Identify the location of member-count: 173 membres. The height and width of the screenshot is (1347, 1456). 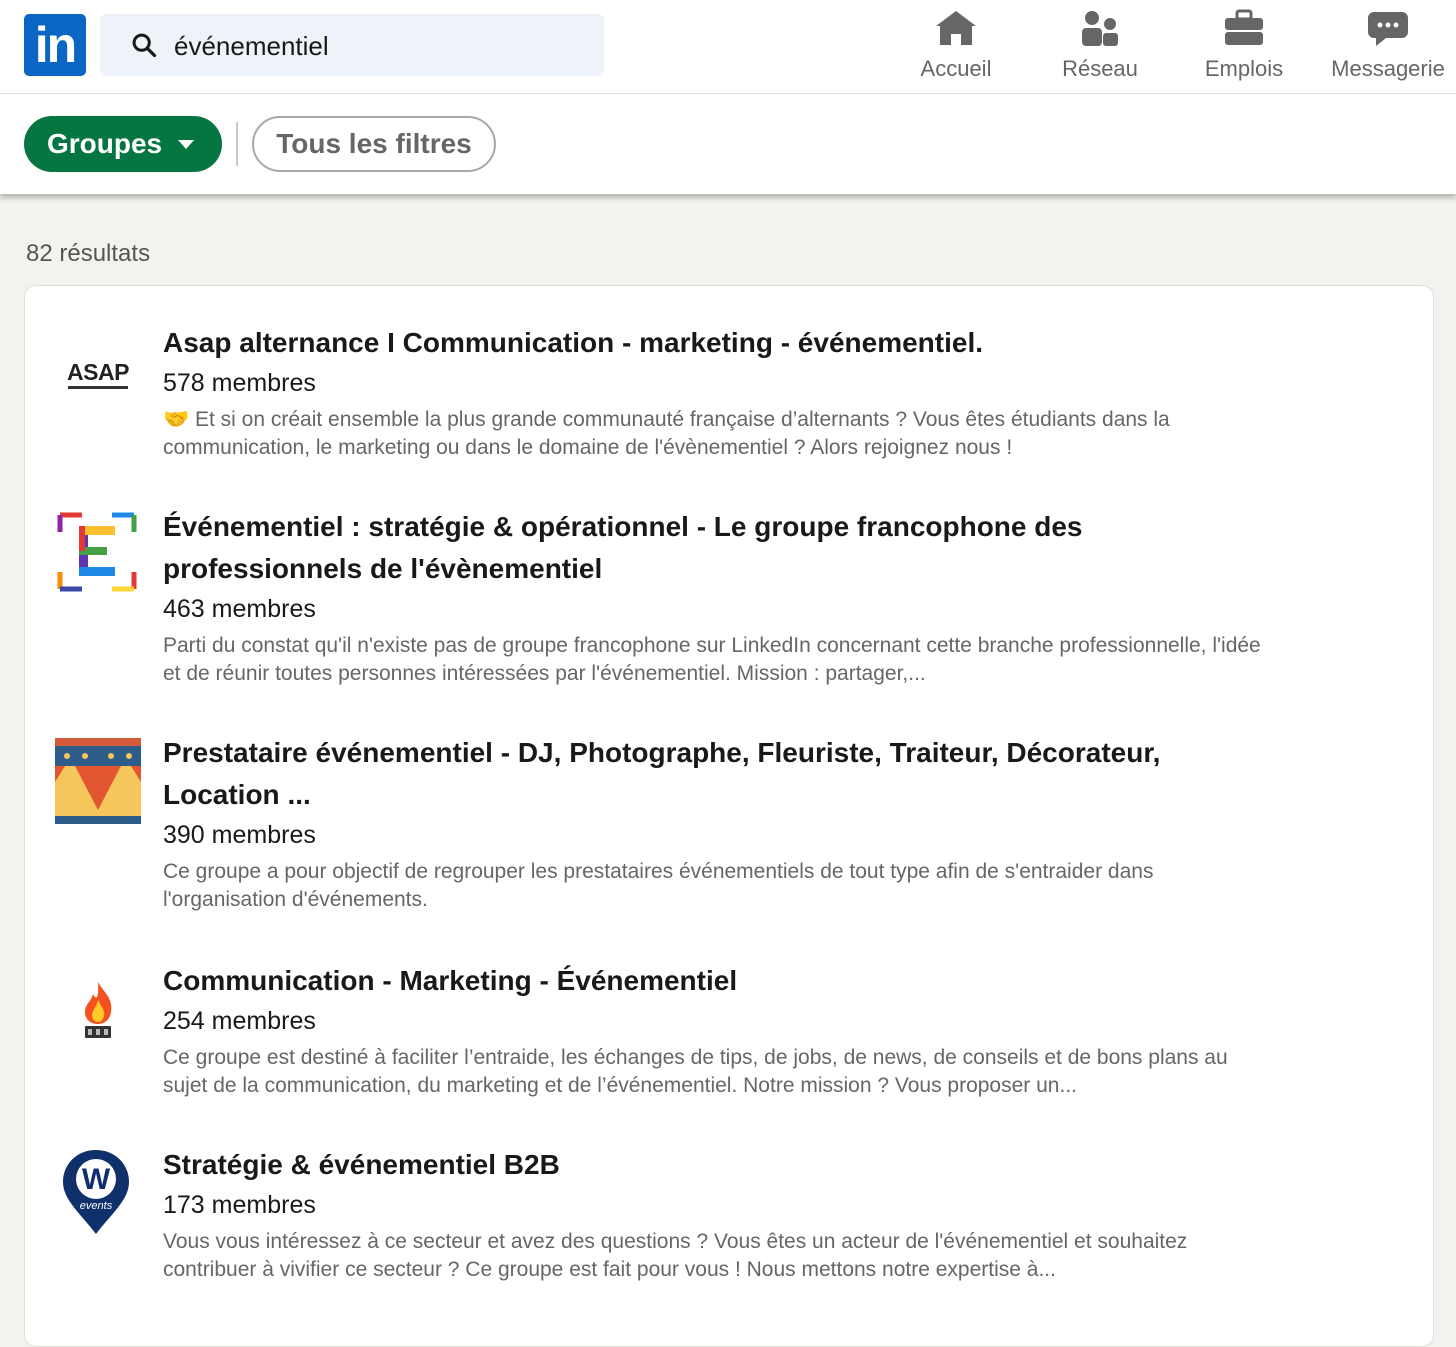
(239, 1205).